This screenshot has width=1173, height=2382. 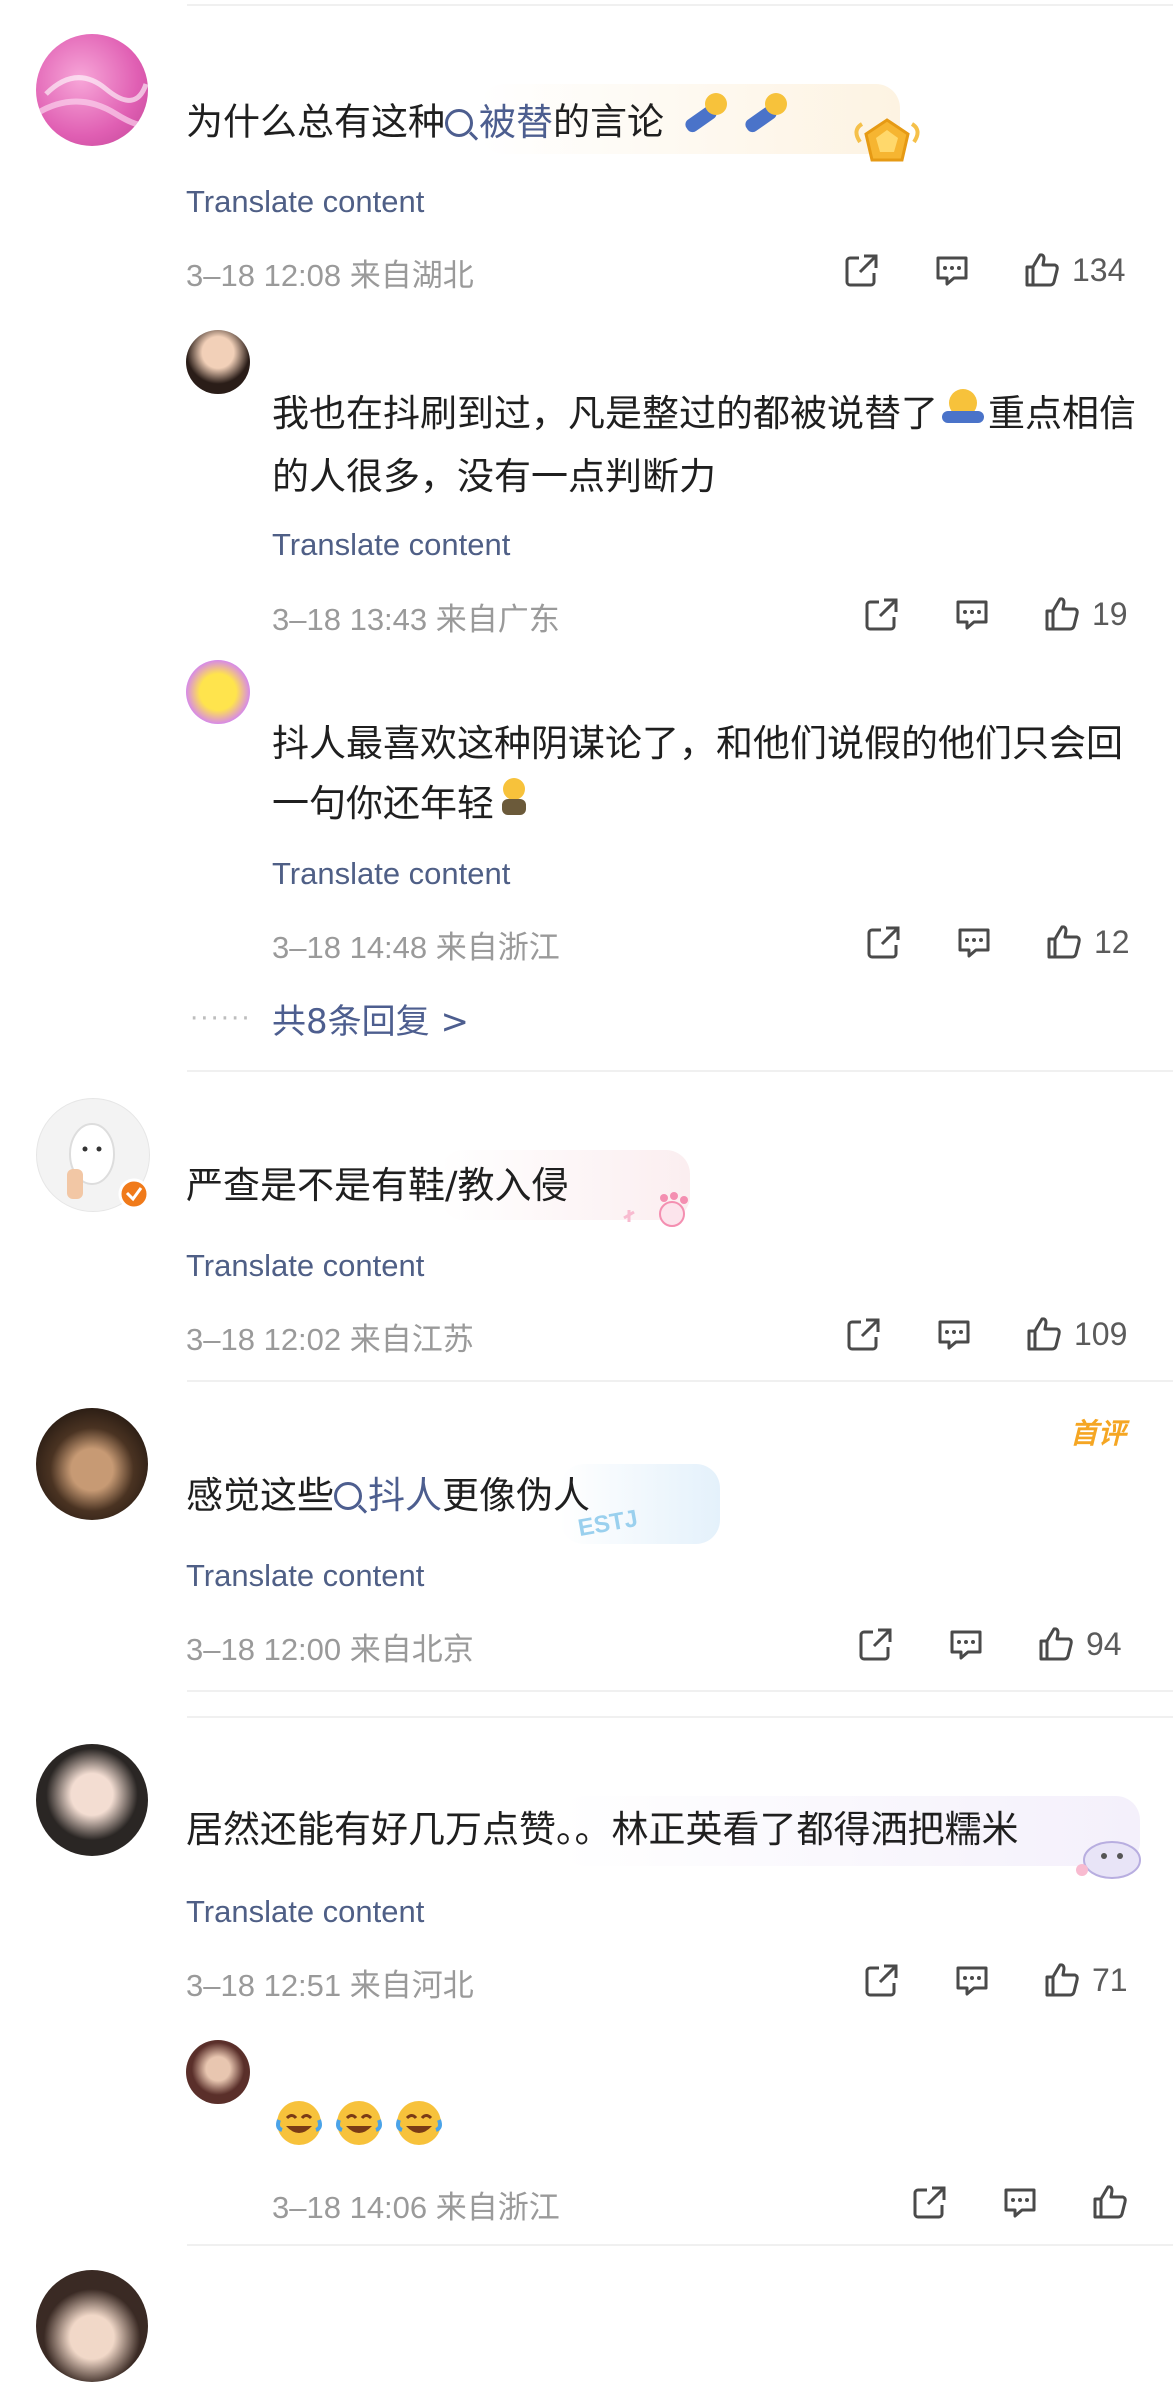 I want to click on comment-text: 感觉这些 抖人更像伪人, so click(x=388, y=1495).